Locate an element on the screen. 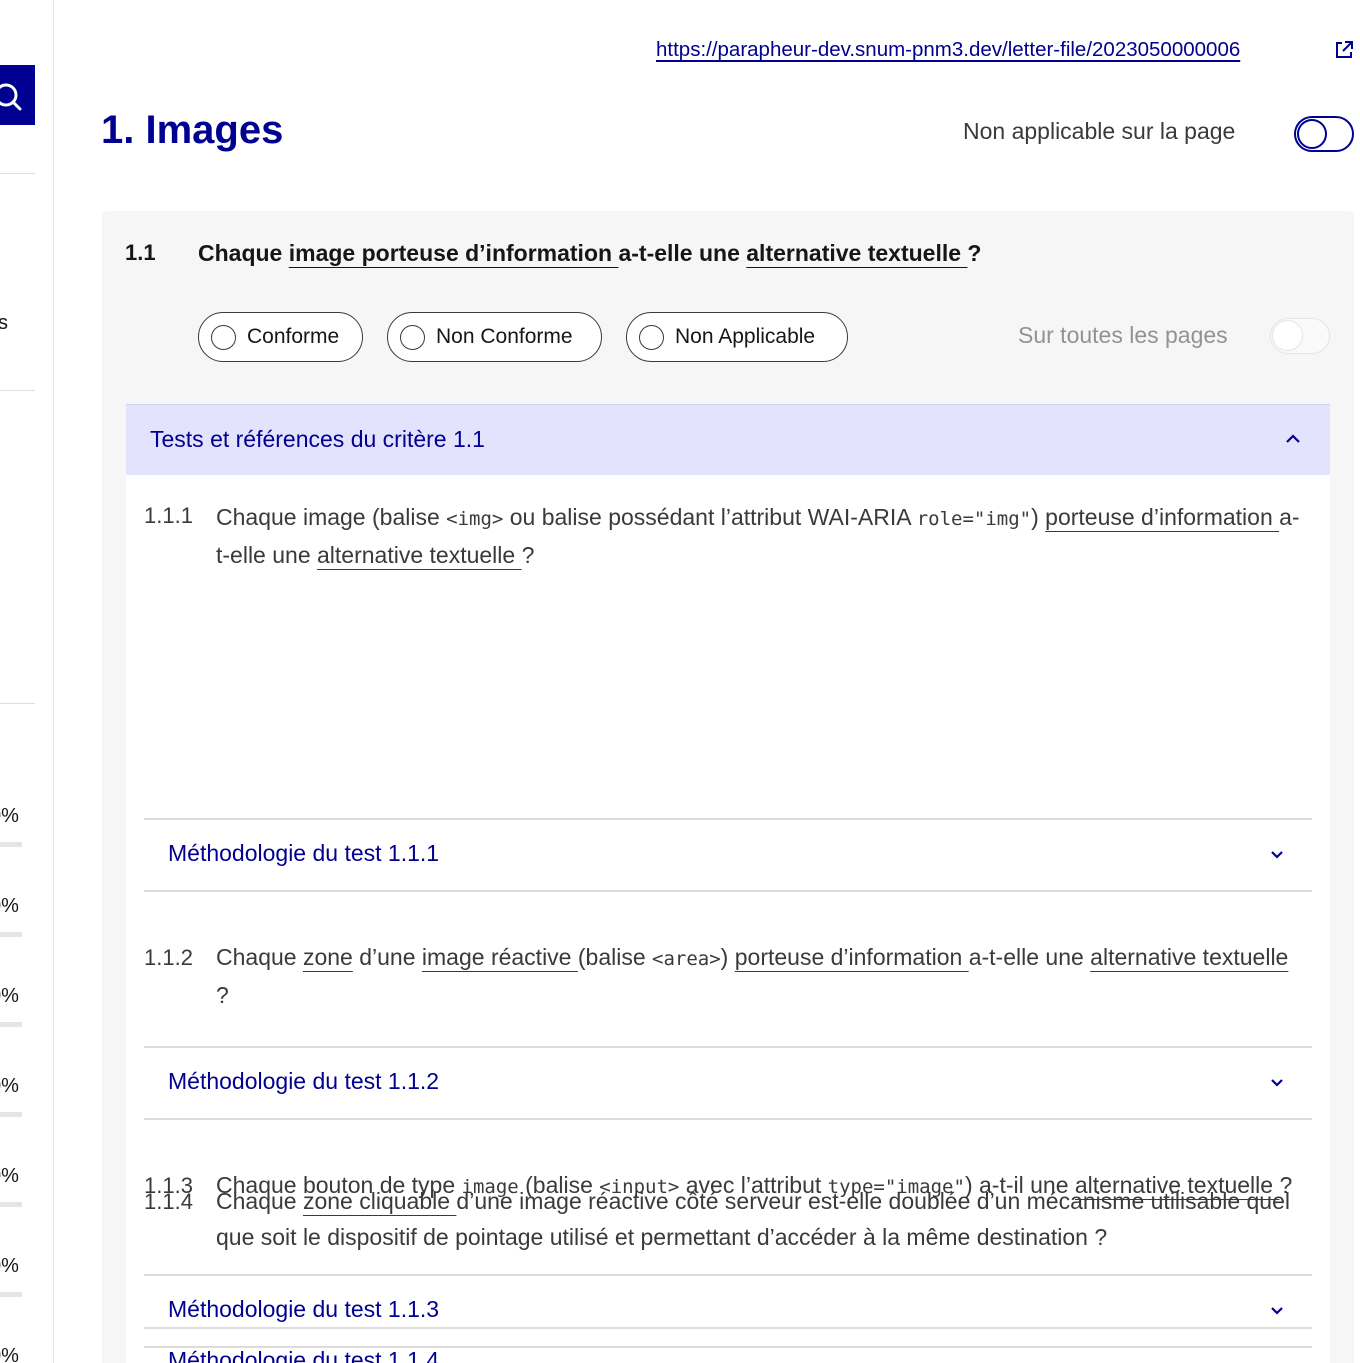 The image size is (1360, 1363). glossary-link: zone cliquable is located at coordinates (379, 1201).